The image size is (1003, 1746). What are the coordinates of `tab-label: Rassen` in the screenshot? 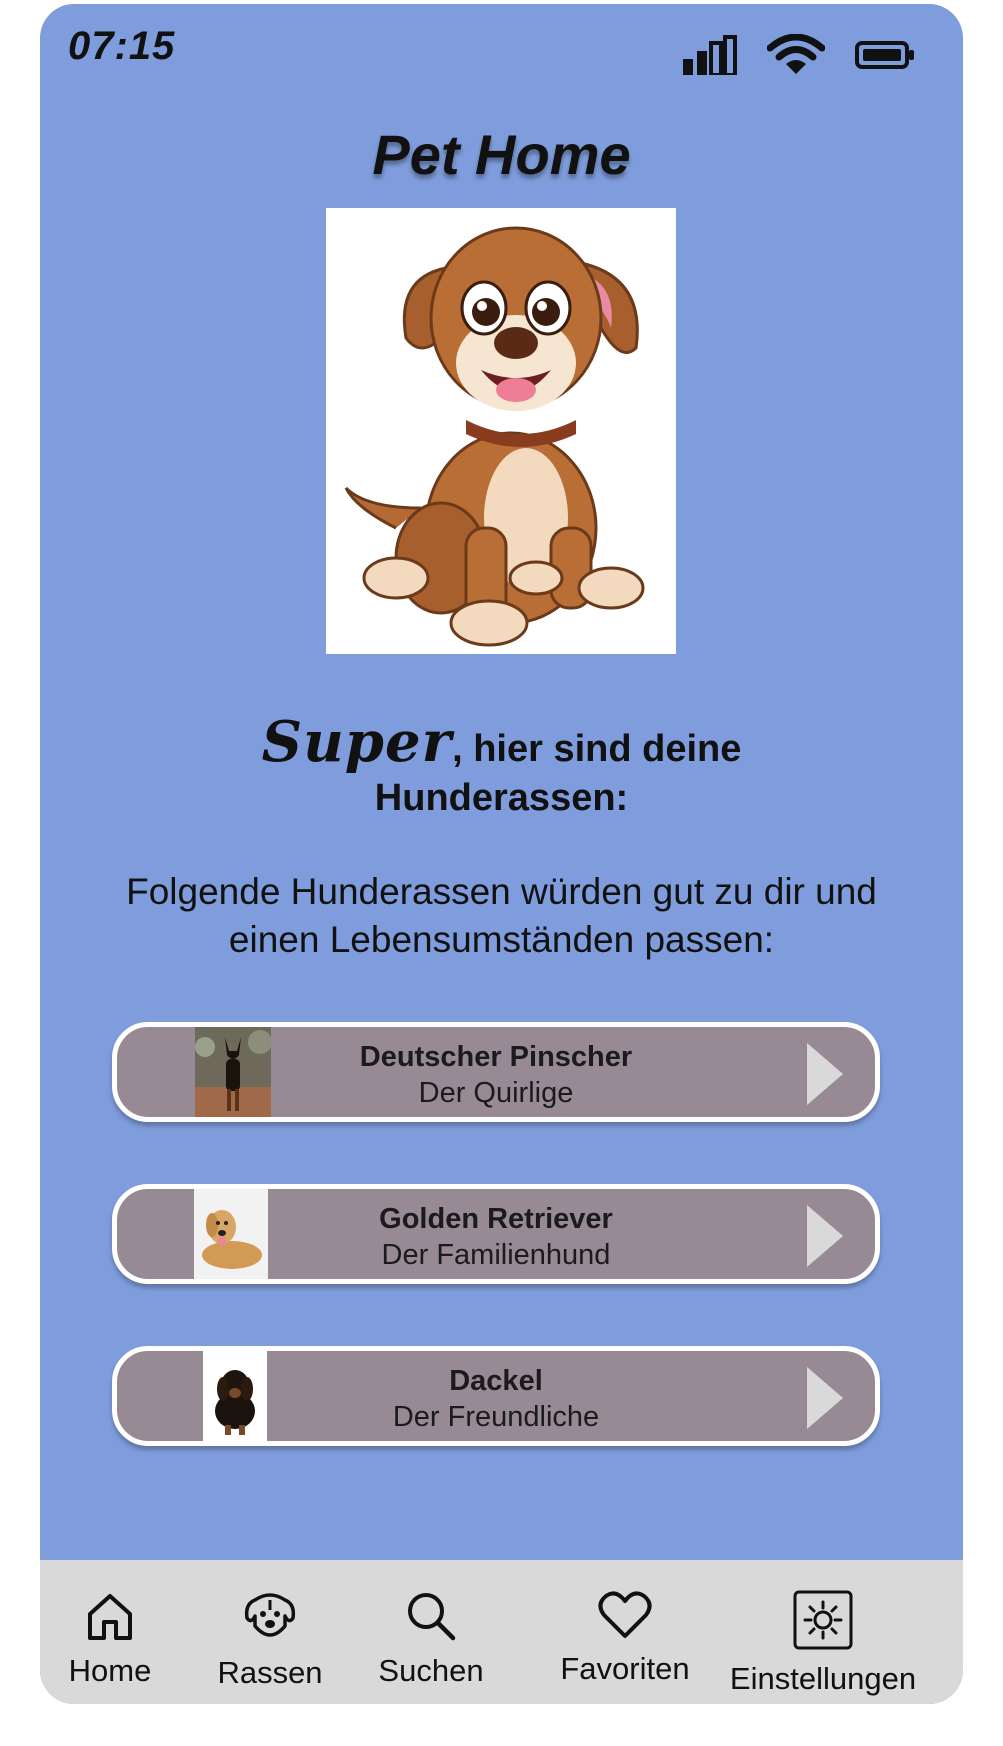 It's located at (270, 1672).